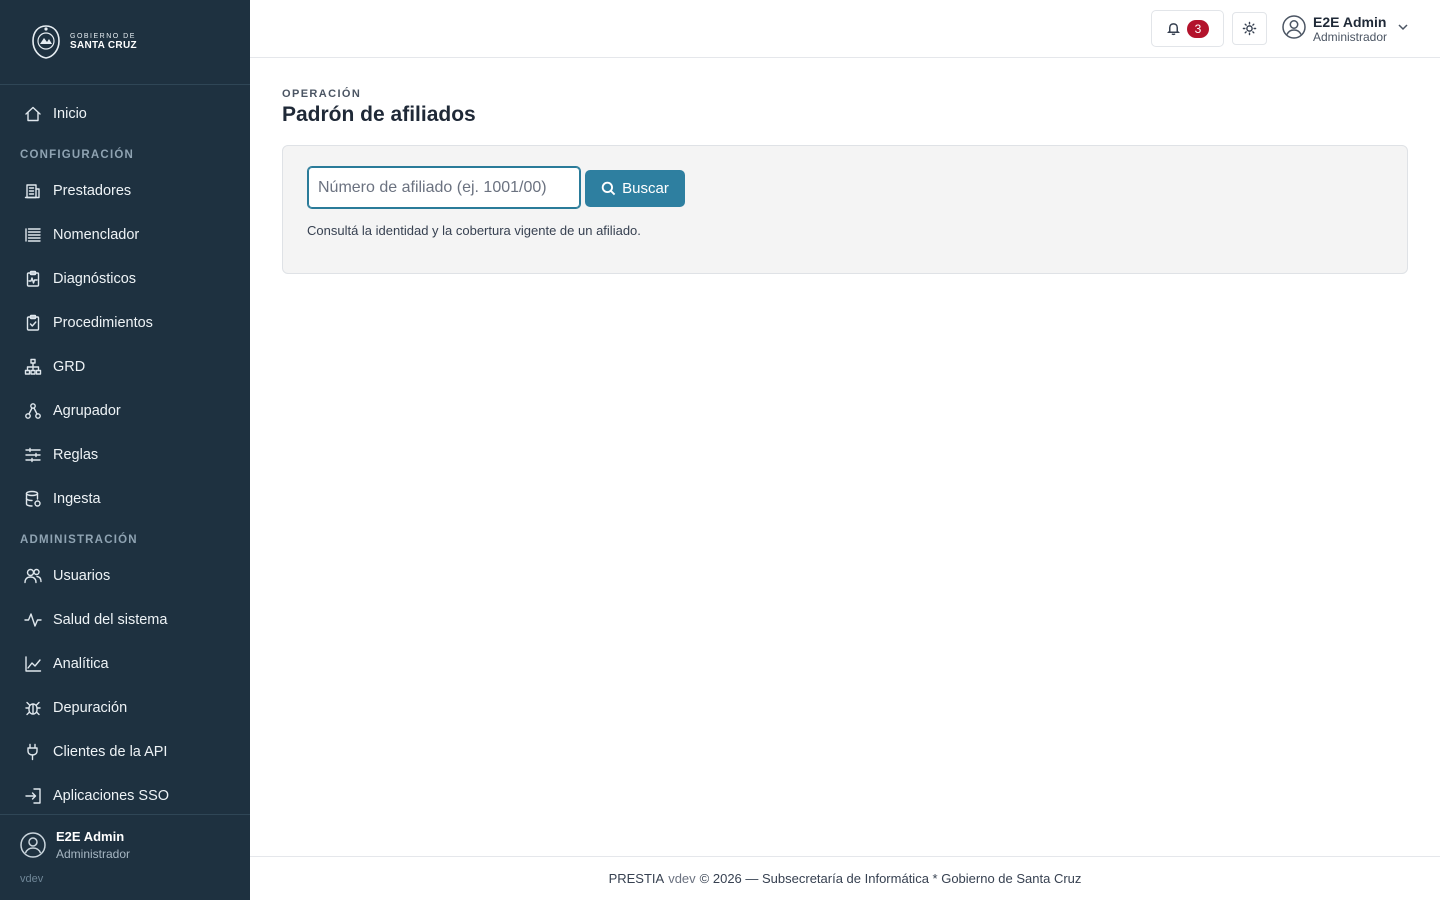 The height and width of the screenshot is (900, 1440). What do you see at coordinates (33, 114) in the screenshot?
I see `home-icon` at bounding box center [33, 114].